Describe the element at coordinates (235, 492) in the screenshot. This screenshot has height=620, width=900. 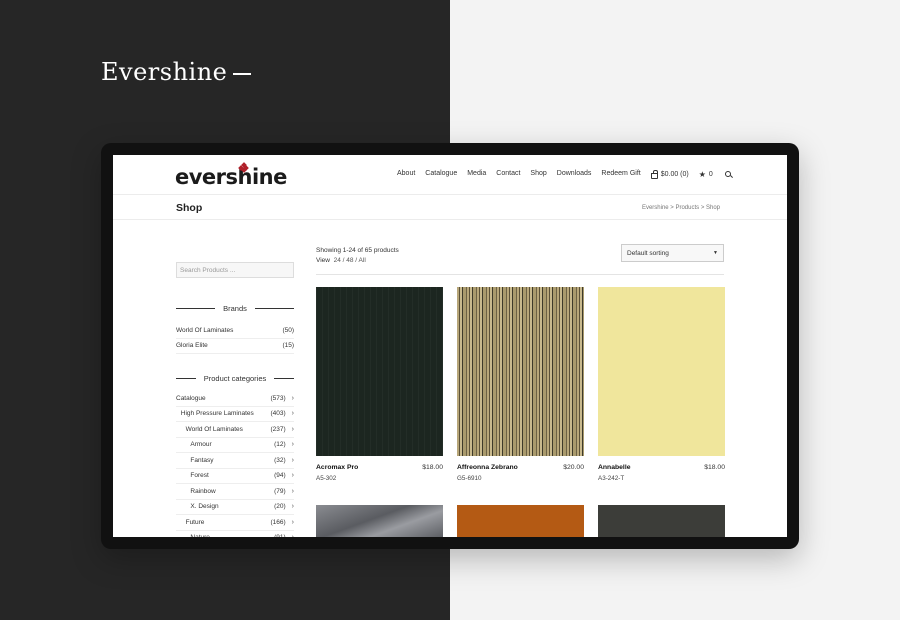
I see `category-item: Rainbow (79) ›` at that location.